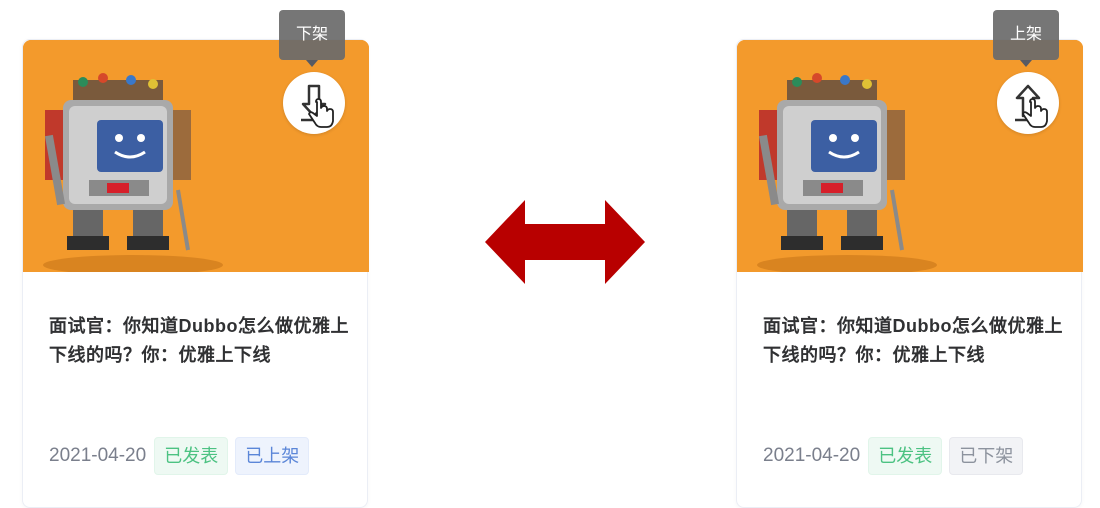 The height and width of the screenshot is (508, 1100). What do you see at coordinates (1026, 38) in the screenshot?
I see `tooltip-publish: 上架` at bounding box center [1026, 38].